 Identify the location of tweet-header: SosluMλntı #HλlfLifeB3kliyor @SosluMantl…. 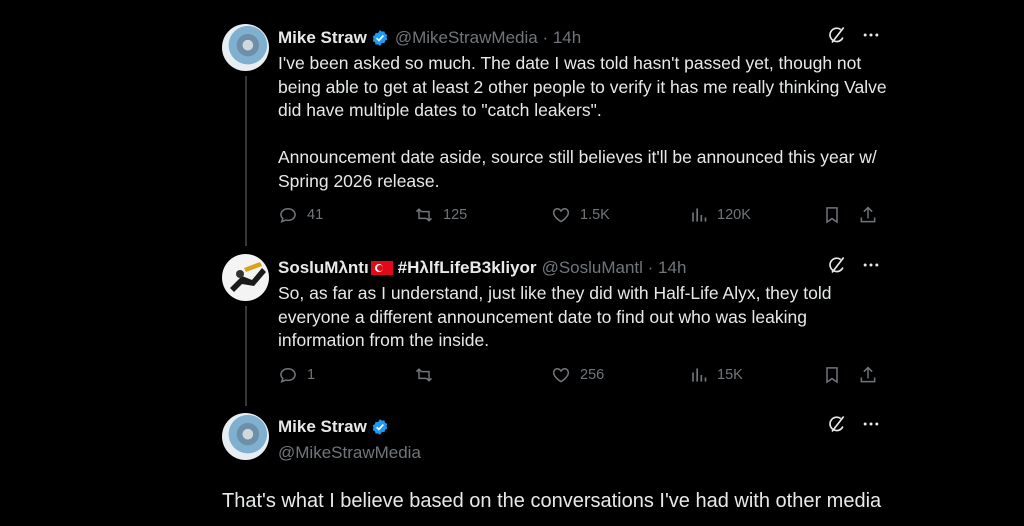
(482, 268).